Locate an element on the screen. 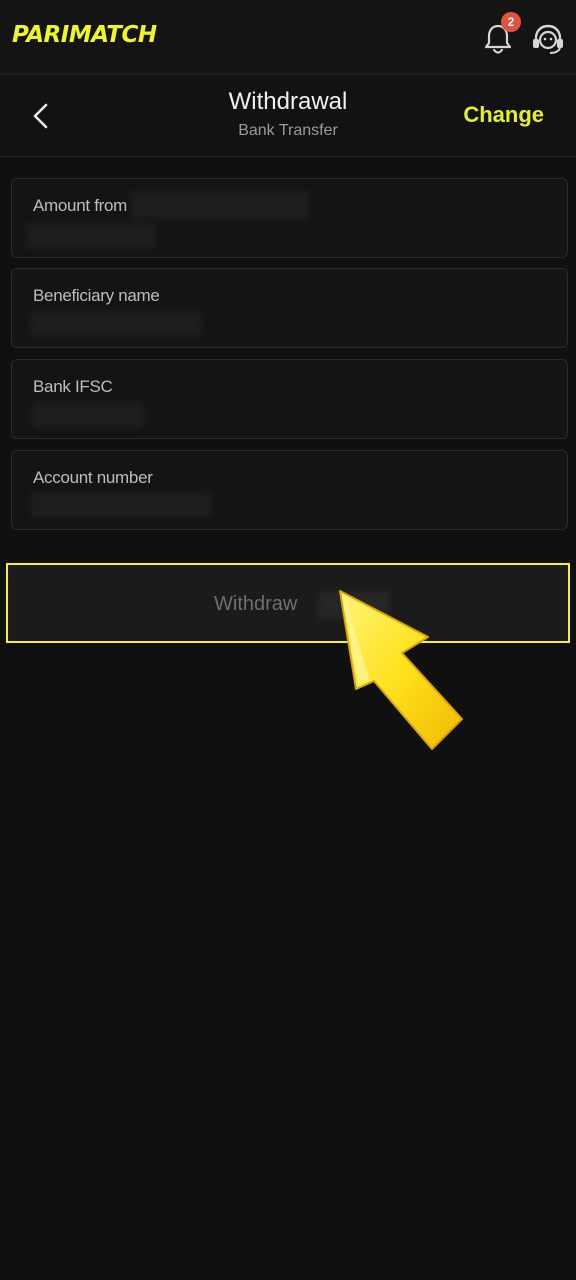  account-number-label: Account number is located at coordinates (93, 477).